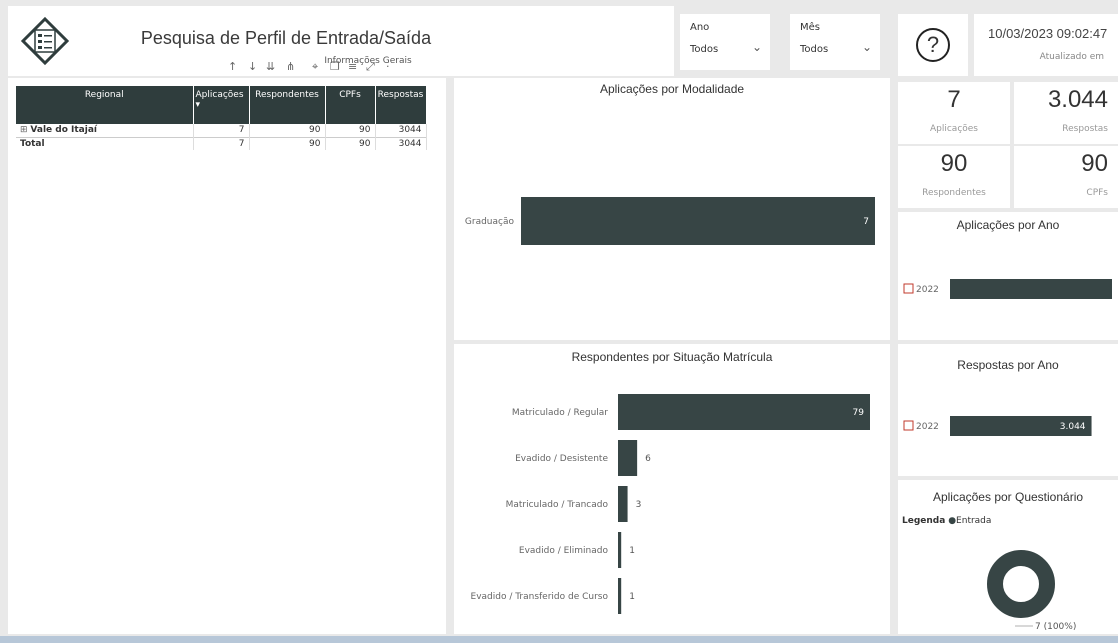  Describe the element at coordinates (352, 66) in the screenshot. I see `filter-icon: ≡` at that location.